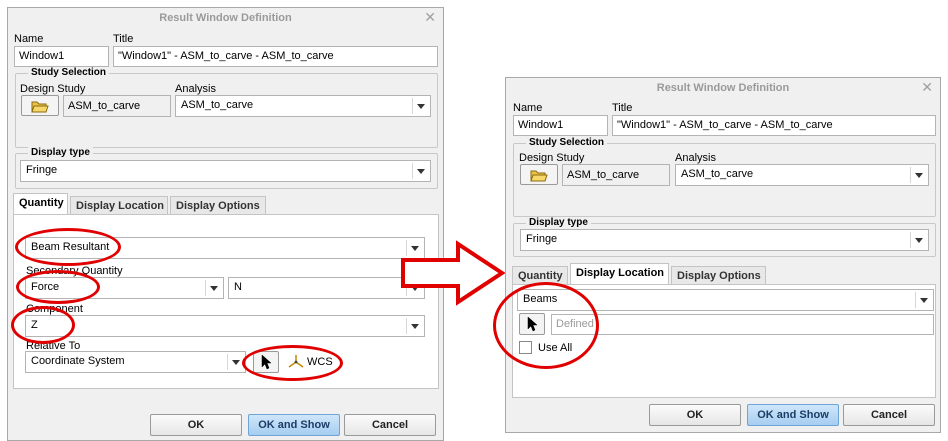  Describe the element at coordinates (238, 287) in the screenshot. I see `secondary-unit-value: N` at that location.